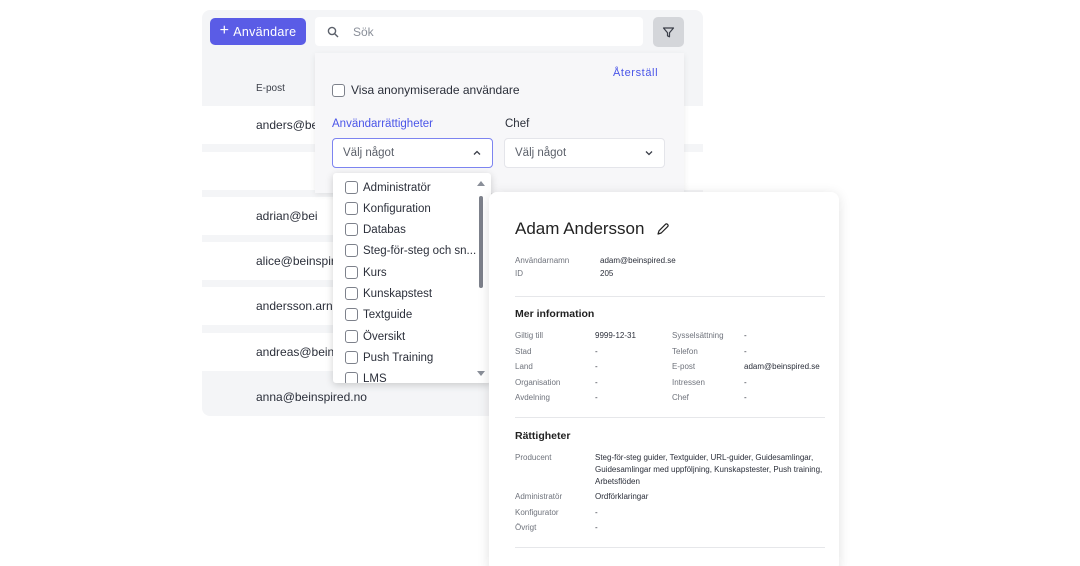 This screenshot has width=1080, height=566. I want to click on option-item: Konfiguration, so click(388, 208).